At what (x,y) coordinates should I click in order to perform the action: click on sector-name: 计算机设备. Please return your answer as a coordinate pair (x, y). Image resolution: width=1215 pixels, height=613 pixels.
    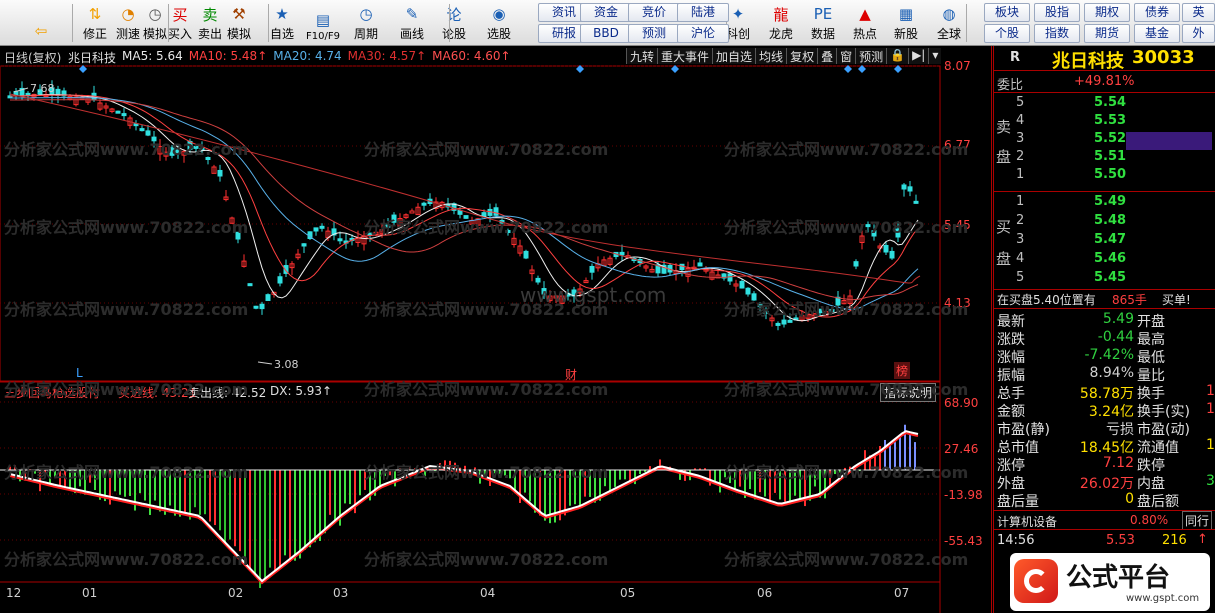
    Looking at the image, I should click on (1027, 521).